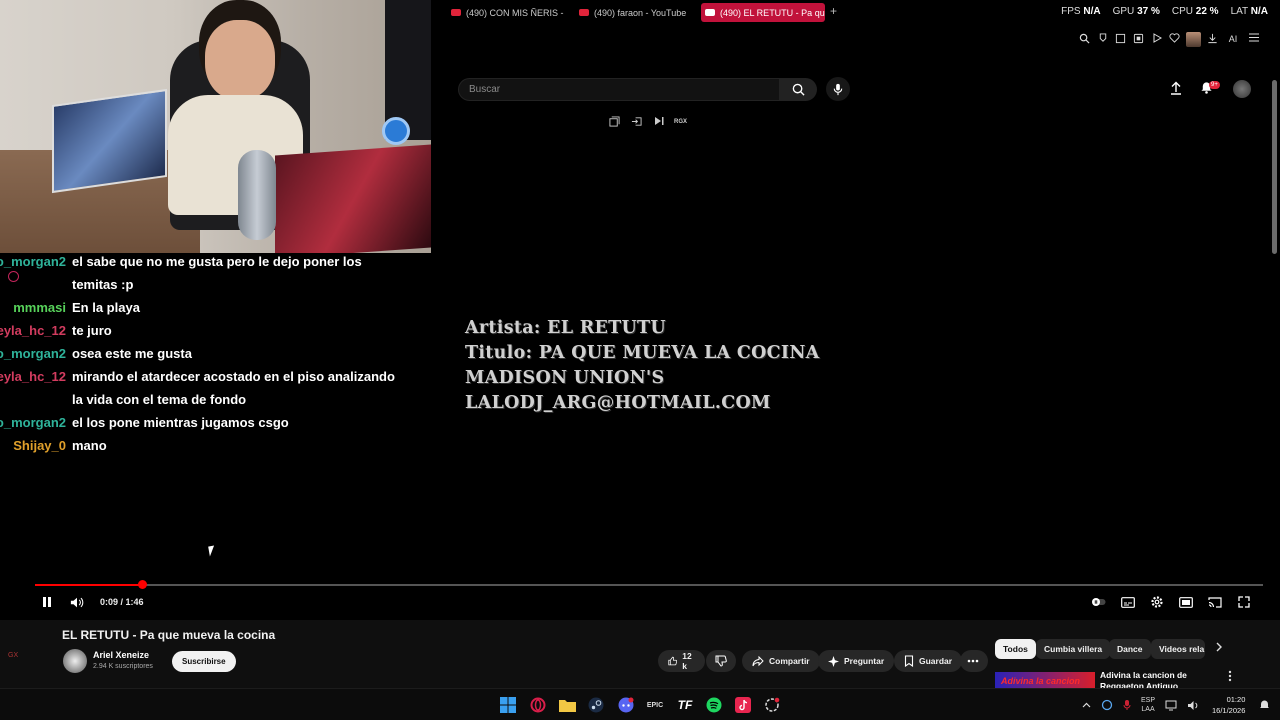  What do you see at coordinates (1264, 705) in the screenshot?
I see `notification-center-icon` at bounding box center [1264, 705].